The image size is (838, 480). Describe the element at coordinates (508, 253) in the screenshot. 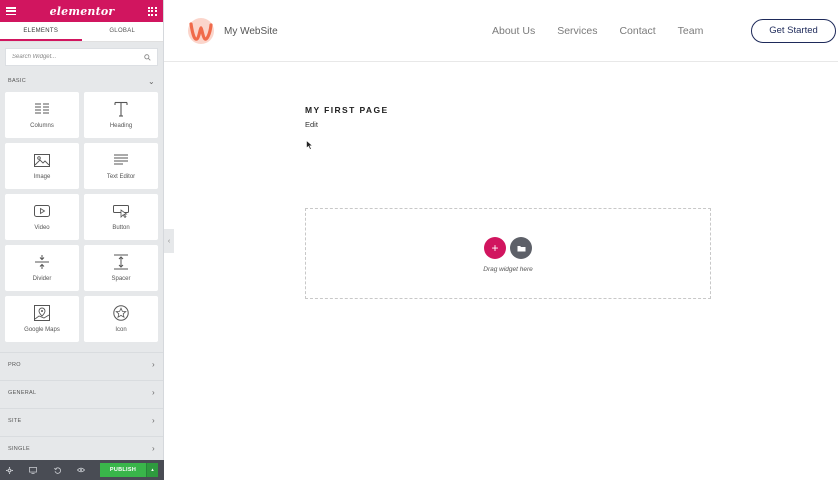

I see `empty-section-dropzone: + Drag widget here` at that location.